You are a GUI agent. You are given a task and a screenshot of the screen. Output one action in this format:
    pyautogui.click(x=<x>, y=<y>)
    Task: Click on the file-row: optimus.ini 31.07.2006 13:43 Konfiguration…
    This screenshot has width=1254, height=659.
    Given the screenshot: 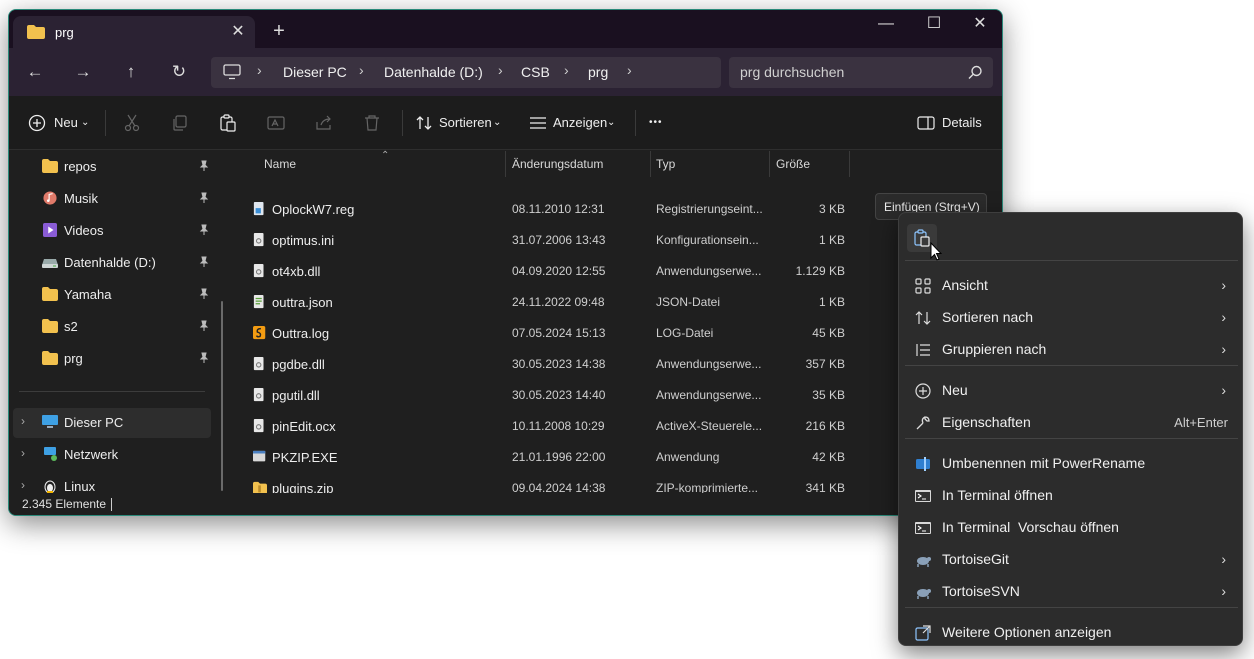 What is the action you would take?
    pyautogui.click(x=563, y=239)
    